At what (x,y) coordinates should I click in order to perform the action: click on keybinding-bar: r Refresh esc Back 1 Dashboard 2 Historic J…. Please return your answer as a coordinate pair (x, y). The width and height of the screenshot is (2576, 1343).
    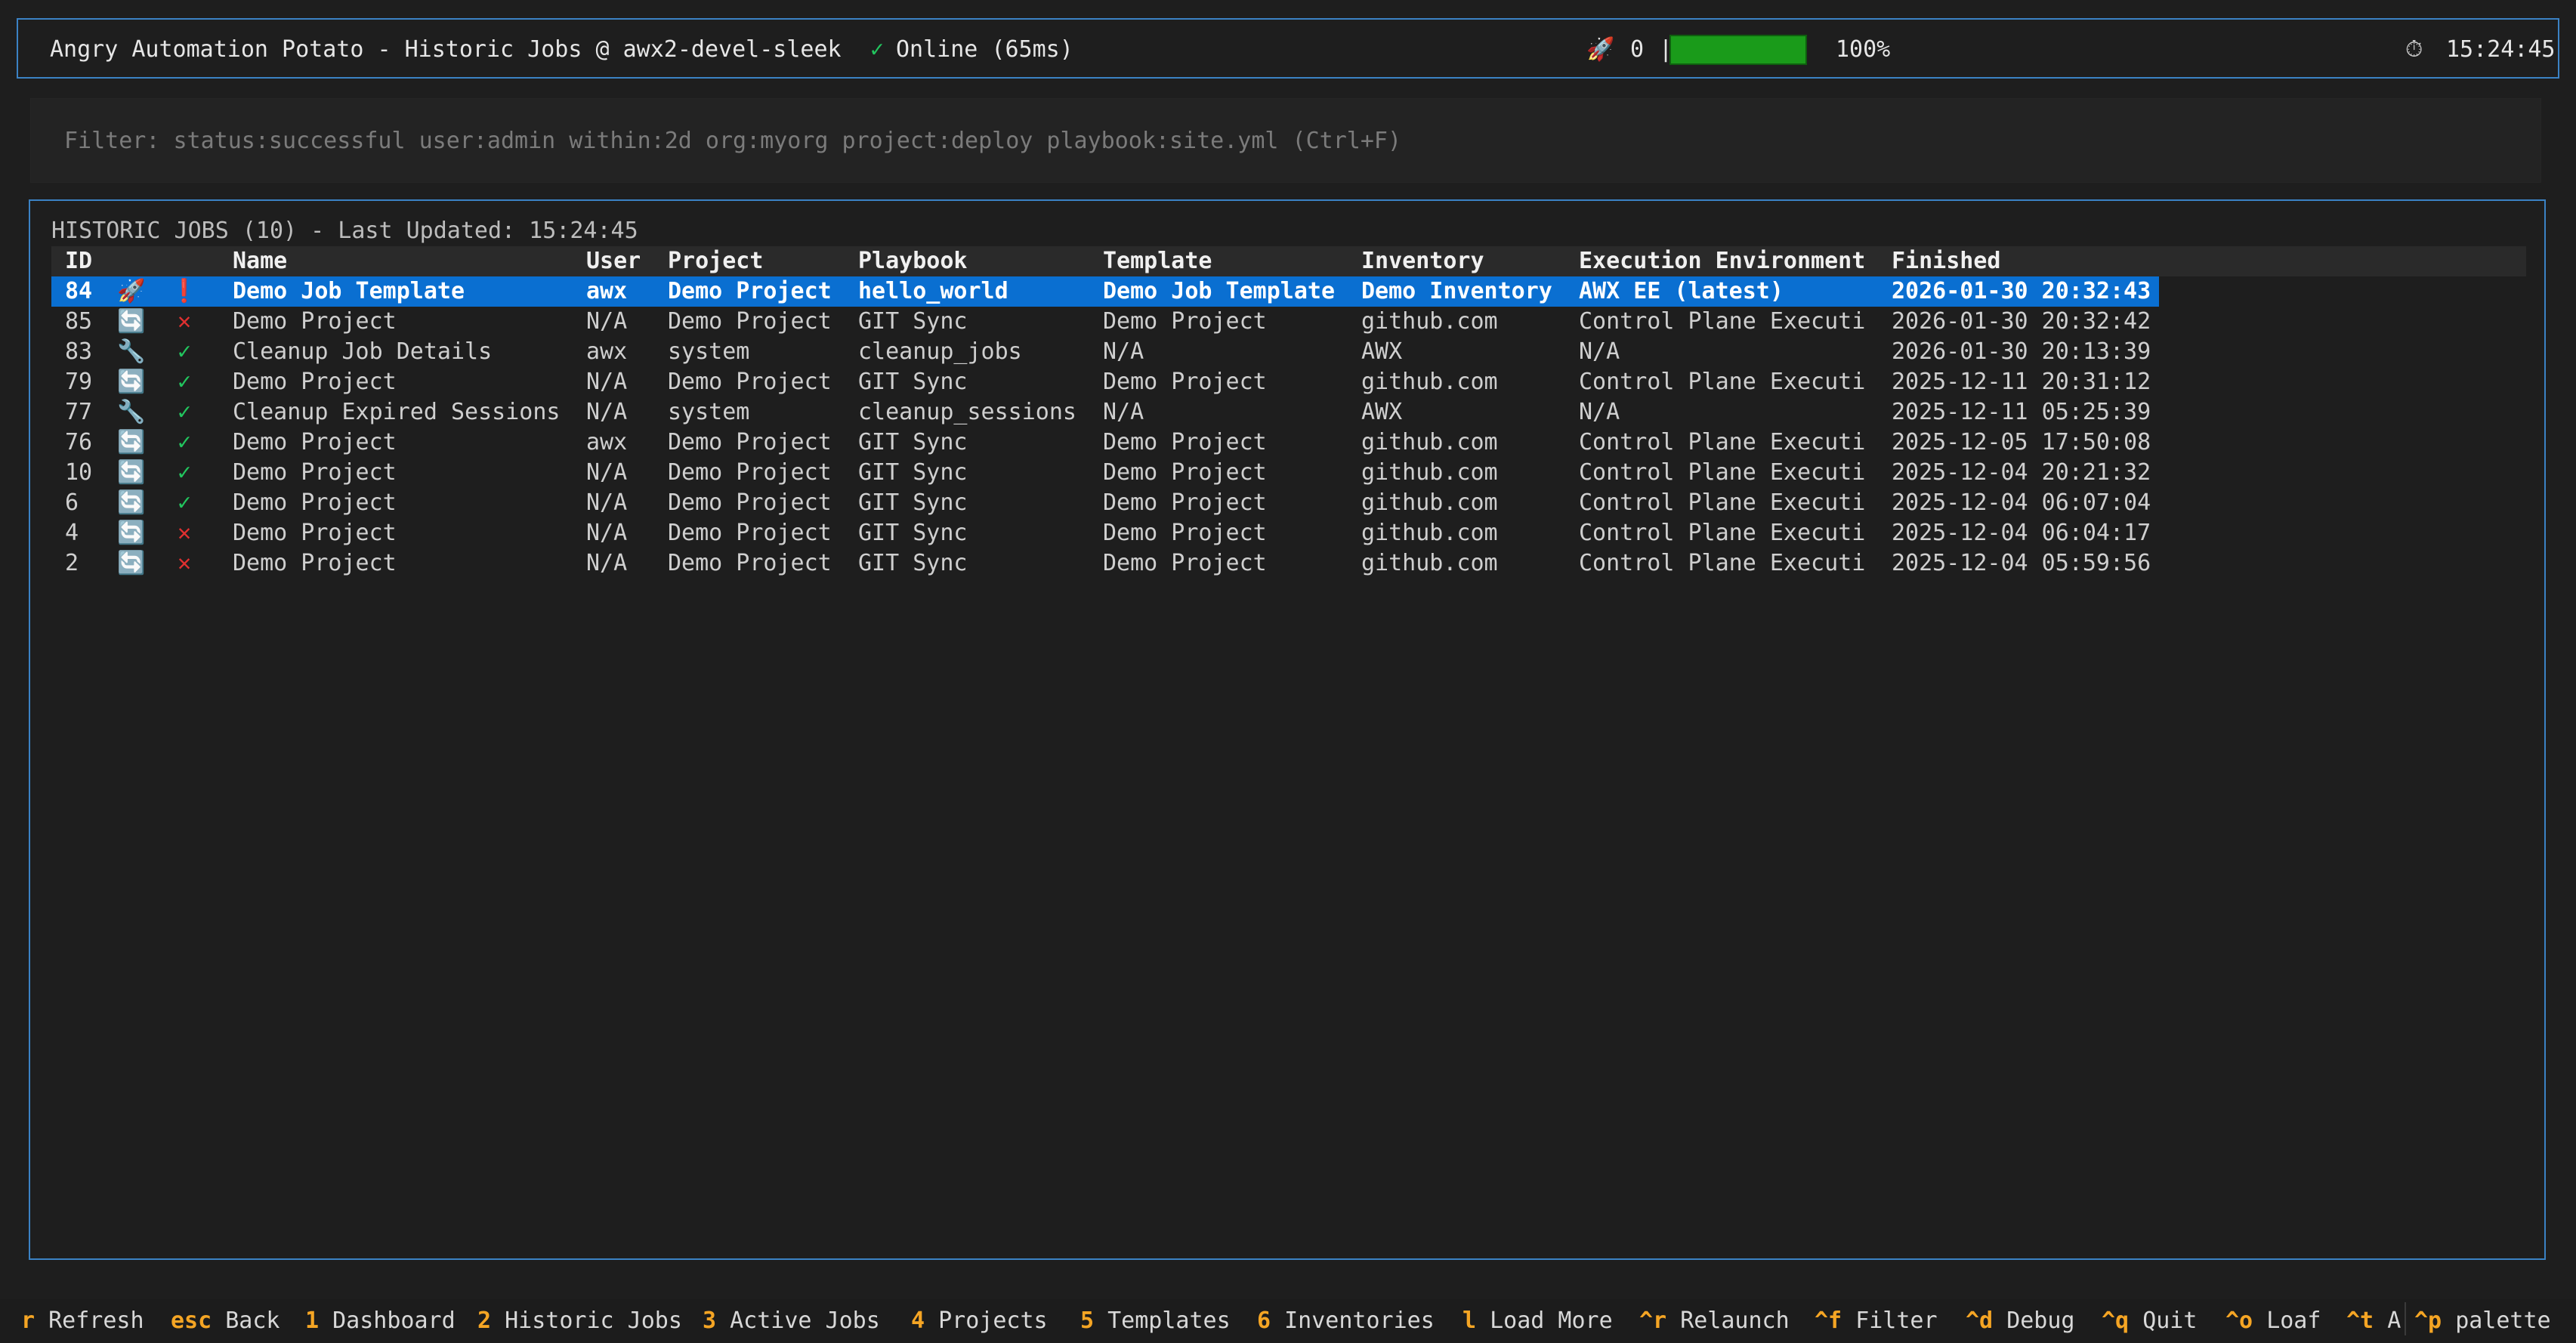
    Looking at the image, I should click on (1288, 1321).